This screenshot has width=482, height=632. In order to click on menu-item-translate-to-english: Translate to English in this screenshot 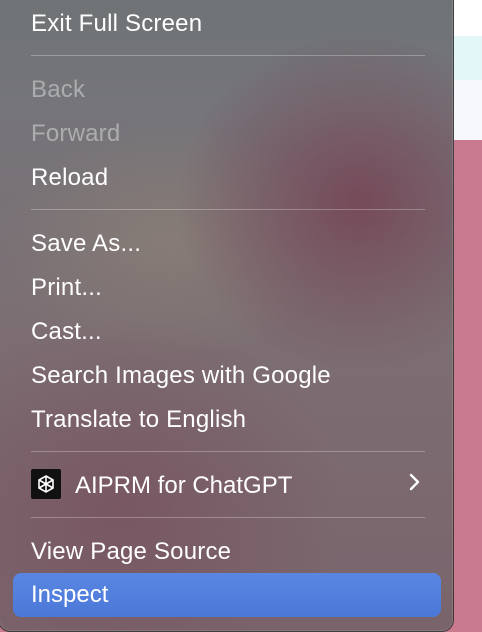, I will do `click(138, 420)`.